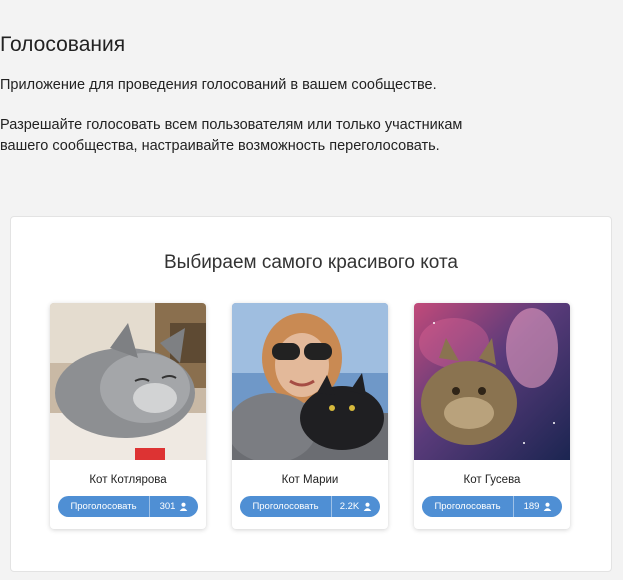 This screenshot has width=623, height=580. I want to click on page-title: Голосования, so click(63, 44).